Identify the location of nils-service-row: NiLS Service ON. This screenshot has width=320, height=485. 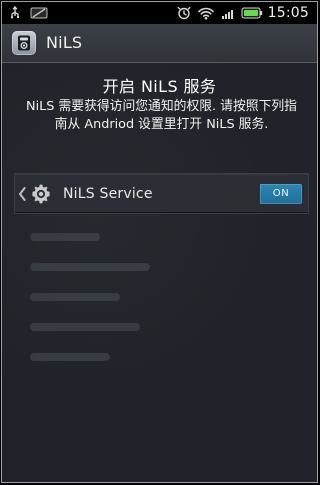
(161, 193).